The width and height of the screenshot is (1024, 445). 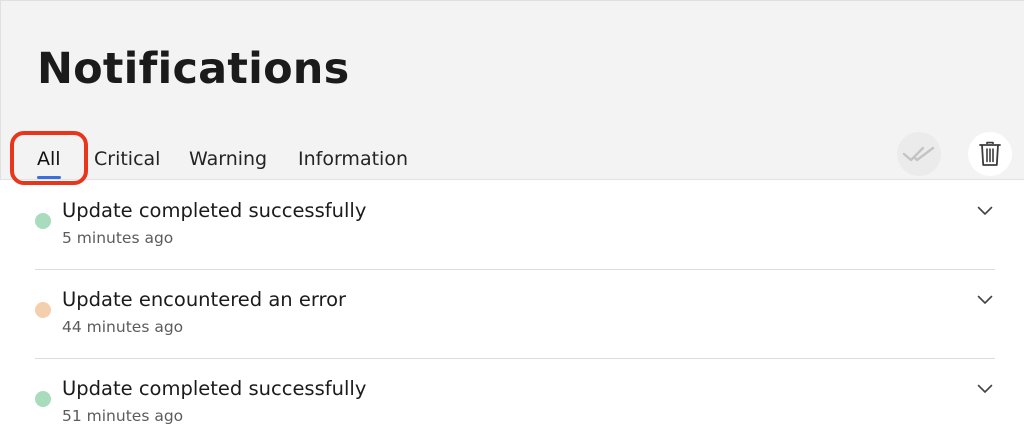 I want to click on tab-information: Information, so click(x=353, y=159).